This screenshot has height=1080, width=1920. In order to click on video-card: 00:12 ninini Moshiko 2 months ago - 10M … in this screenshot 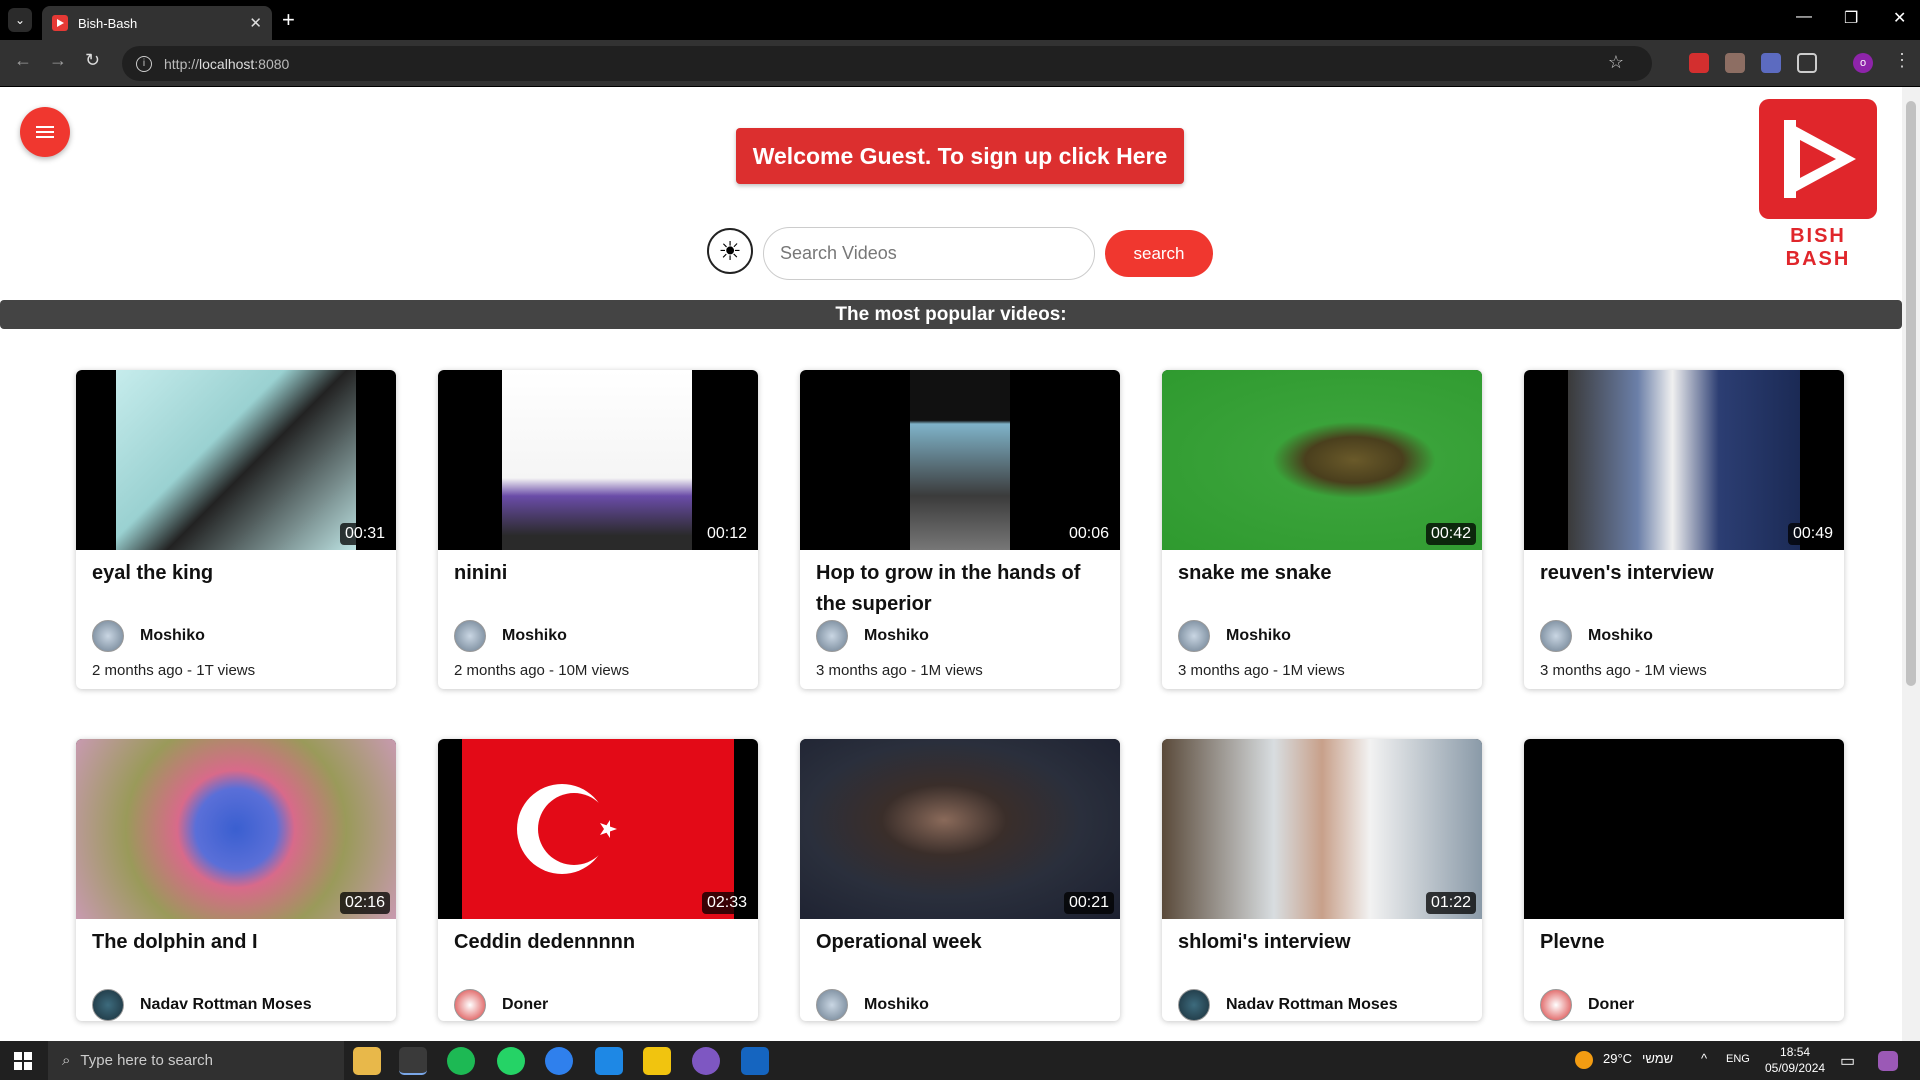, I will do `click(598, 529)`.